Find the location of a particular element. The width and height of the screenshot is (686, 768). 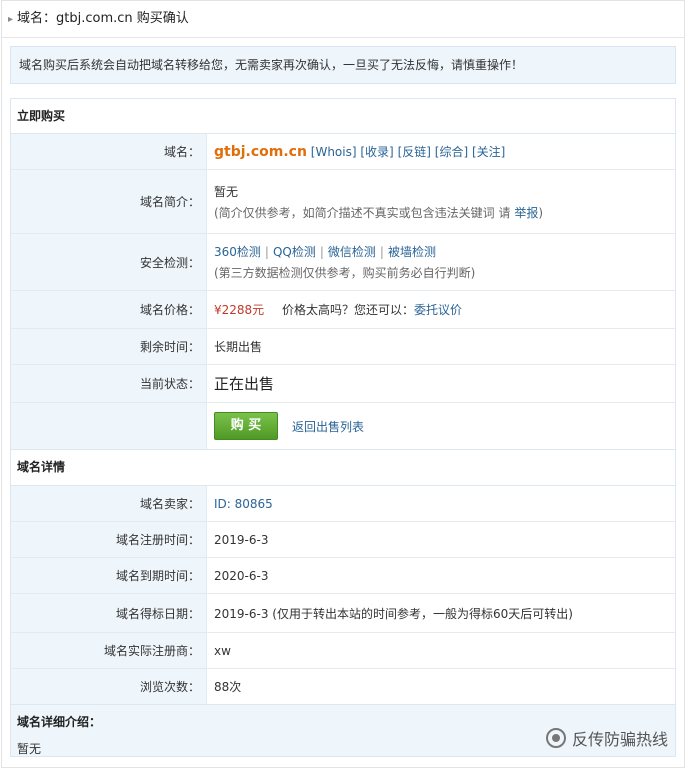

detail-row: 域名注册时间： 2019-6-3 is located at coordinates (343, 540).